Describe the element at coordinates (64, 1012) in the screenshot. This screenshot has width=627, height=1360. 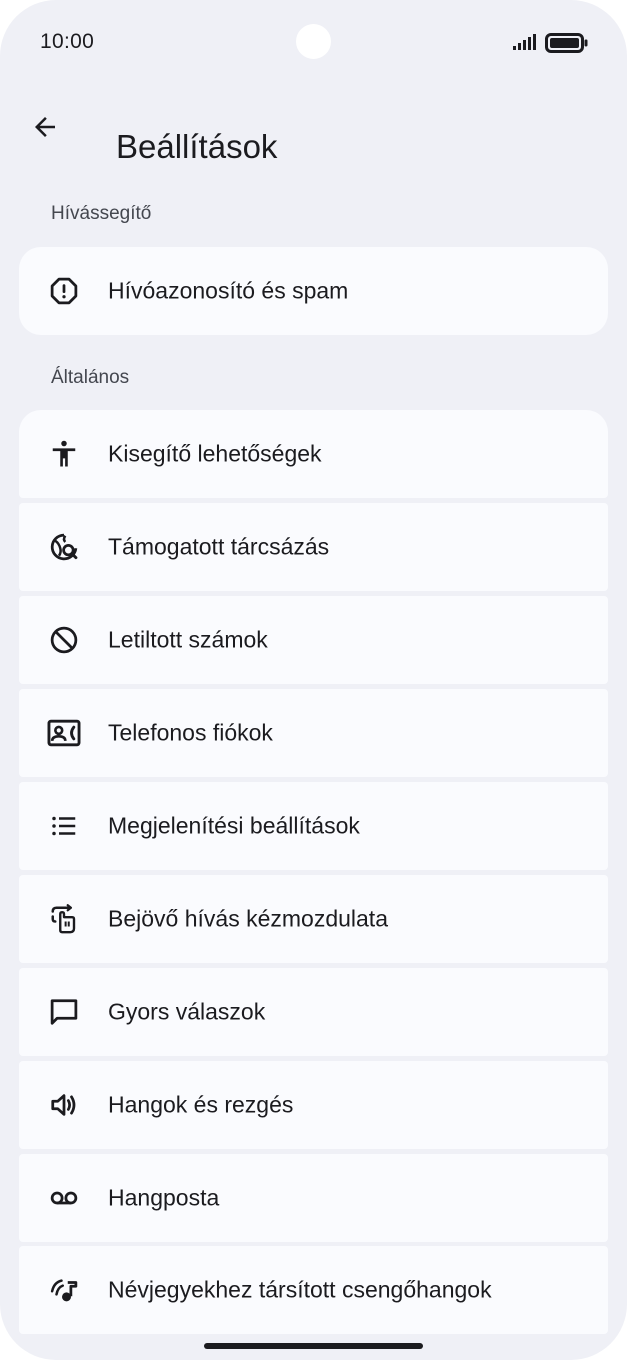
I see `chat-bubble-icon` at that location.